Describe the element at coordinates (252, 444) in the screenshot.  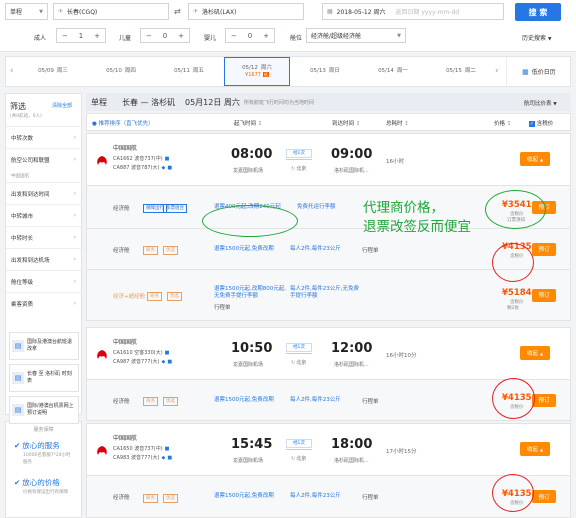
I see `departure-time: 15:45` at that location.